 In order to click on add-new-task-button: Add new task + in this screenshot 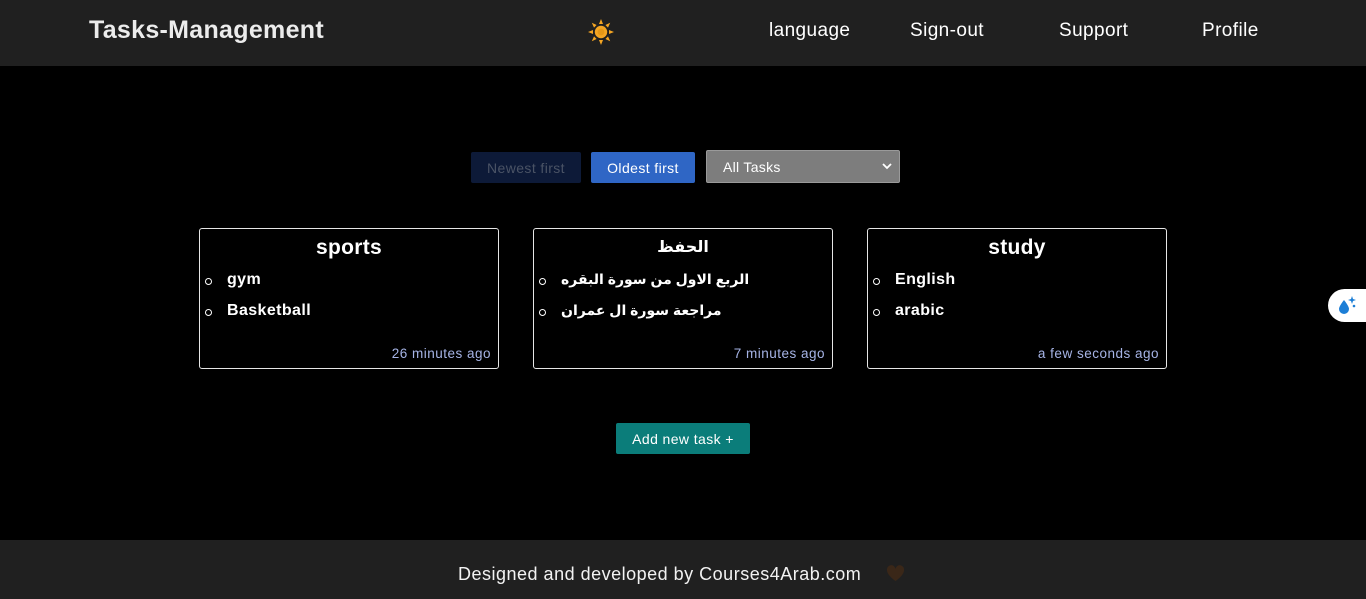, I will do `click(683, 438)`.